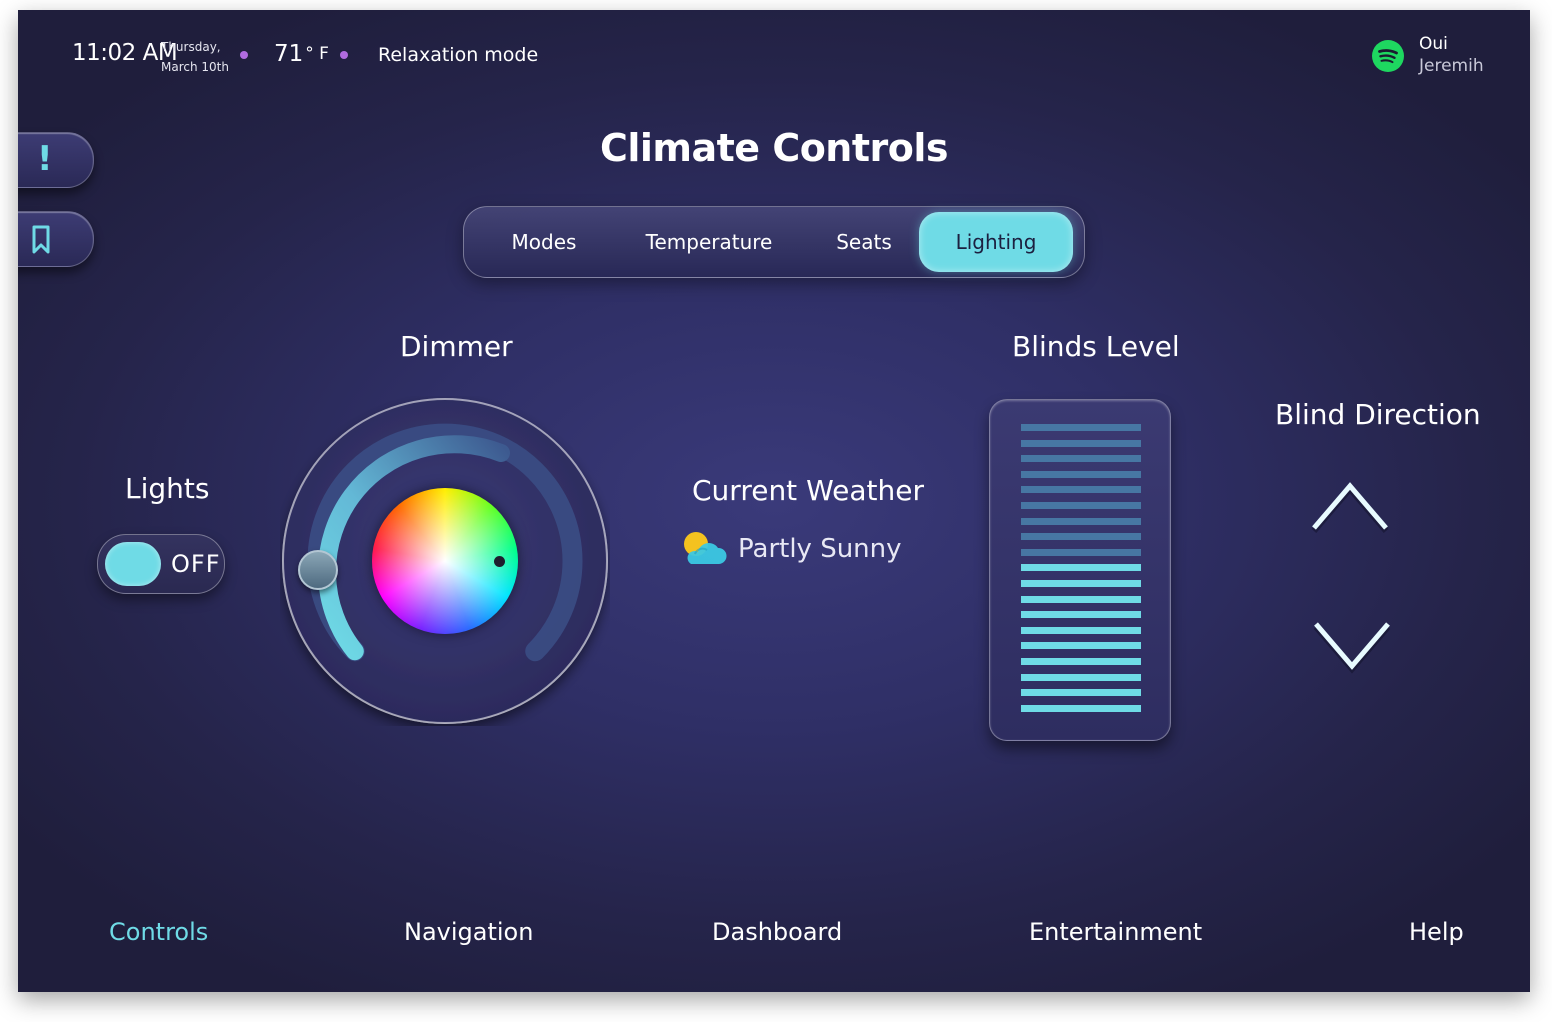 The image size is (1552, 1022). I want to click on dimmer-label: Dimmer, so click(456, 346).